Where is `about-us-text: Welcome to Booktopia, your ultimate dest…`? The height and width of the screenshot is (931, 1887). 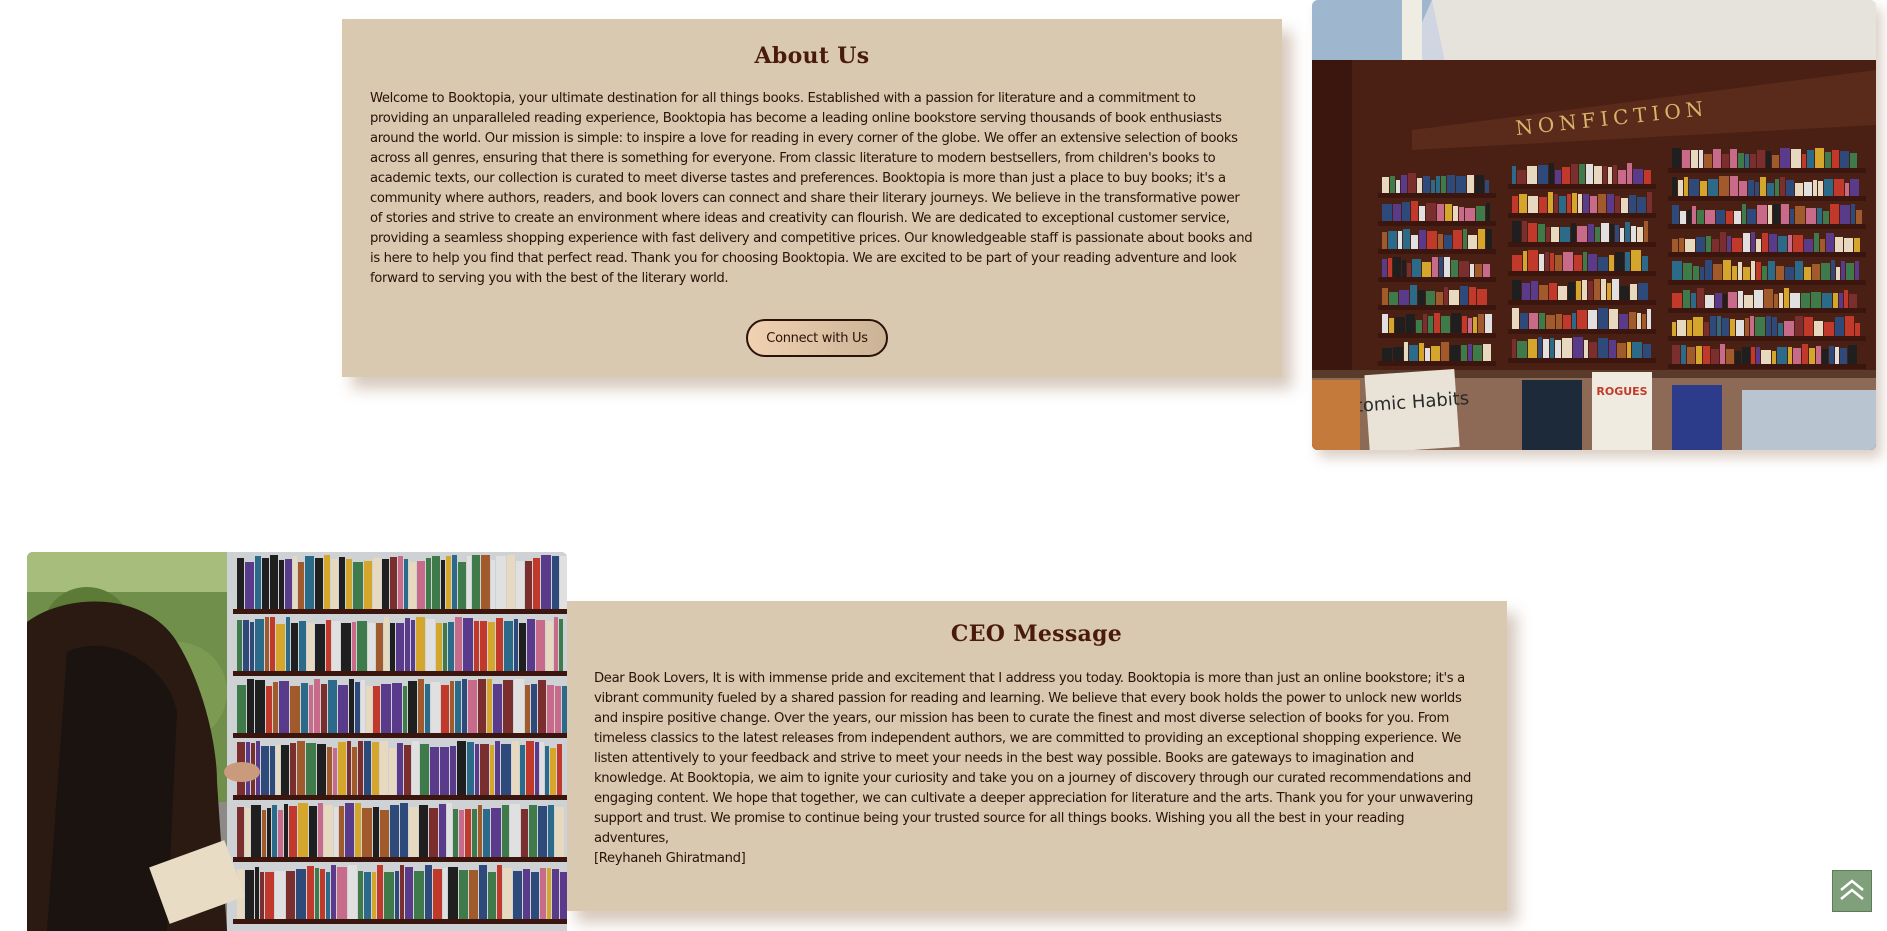
about-us-text: Welcome to Booktopia, your ultimate dest… is located at coordinates (811, 188).